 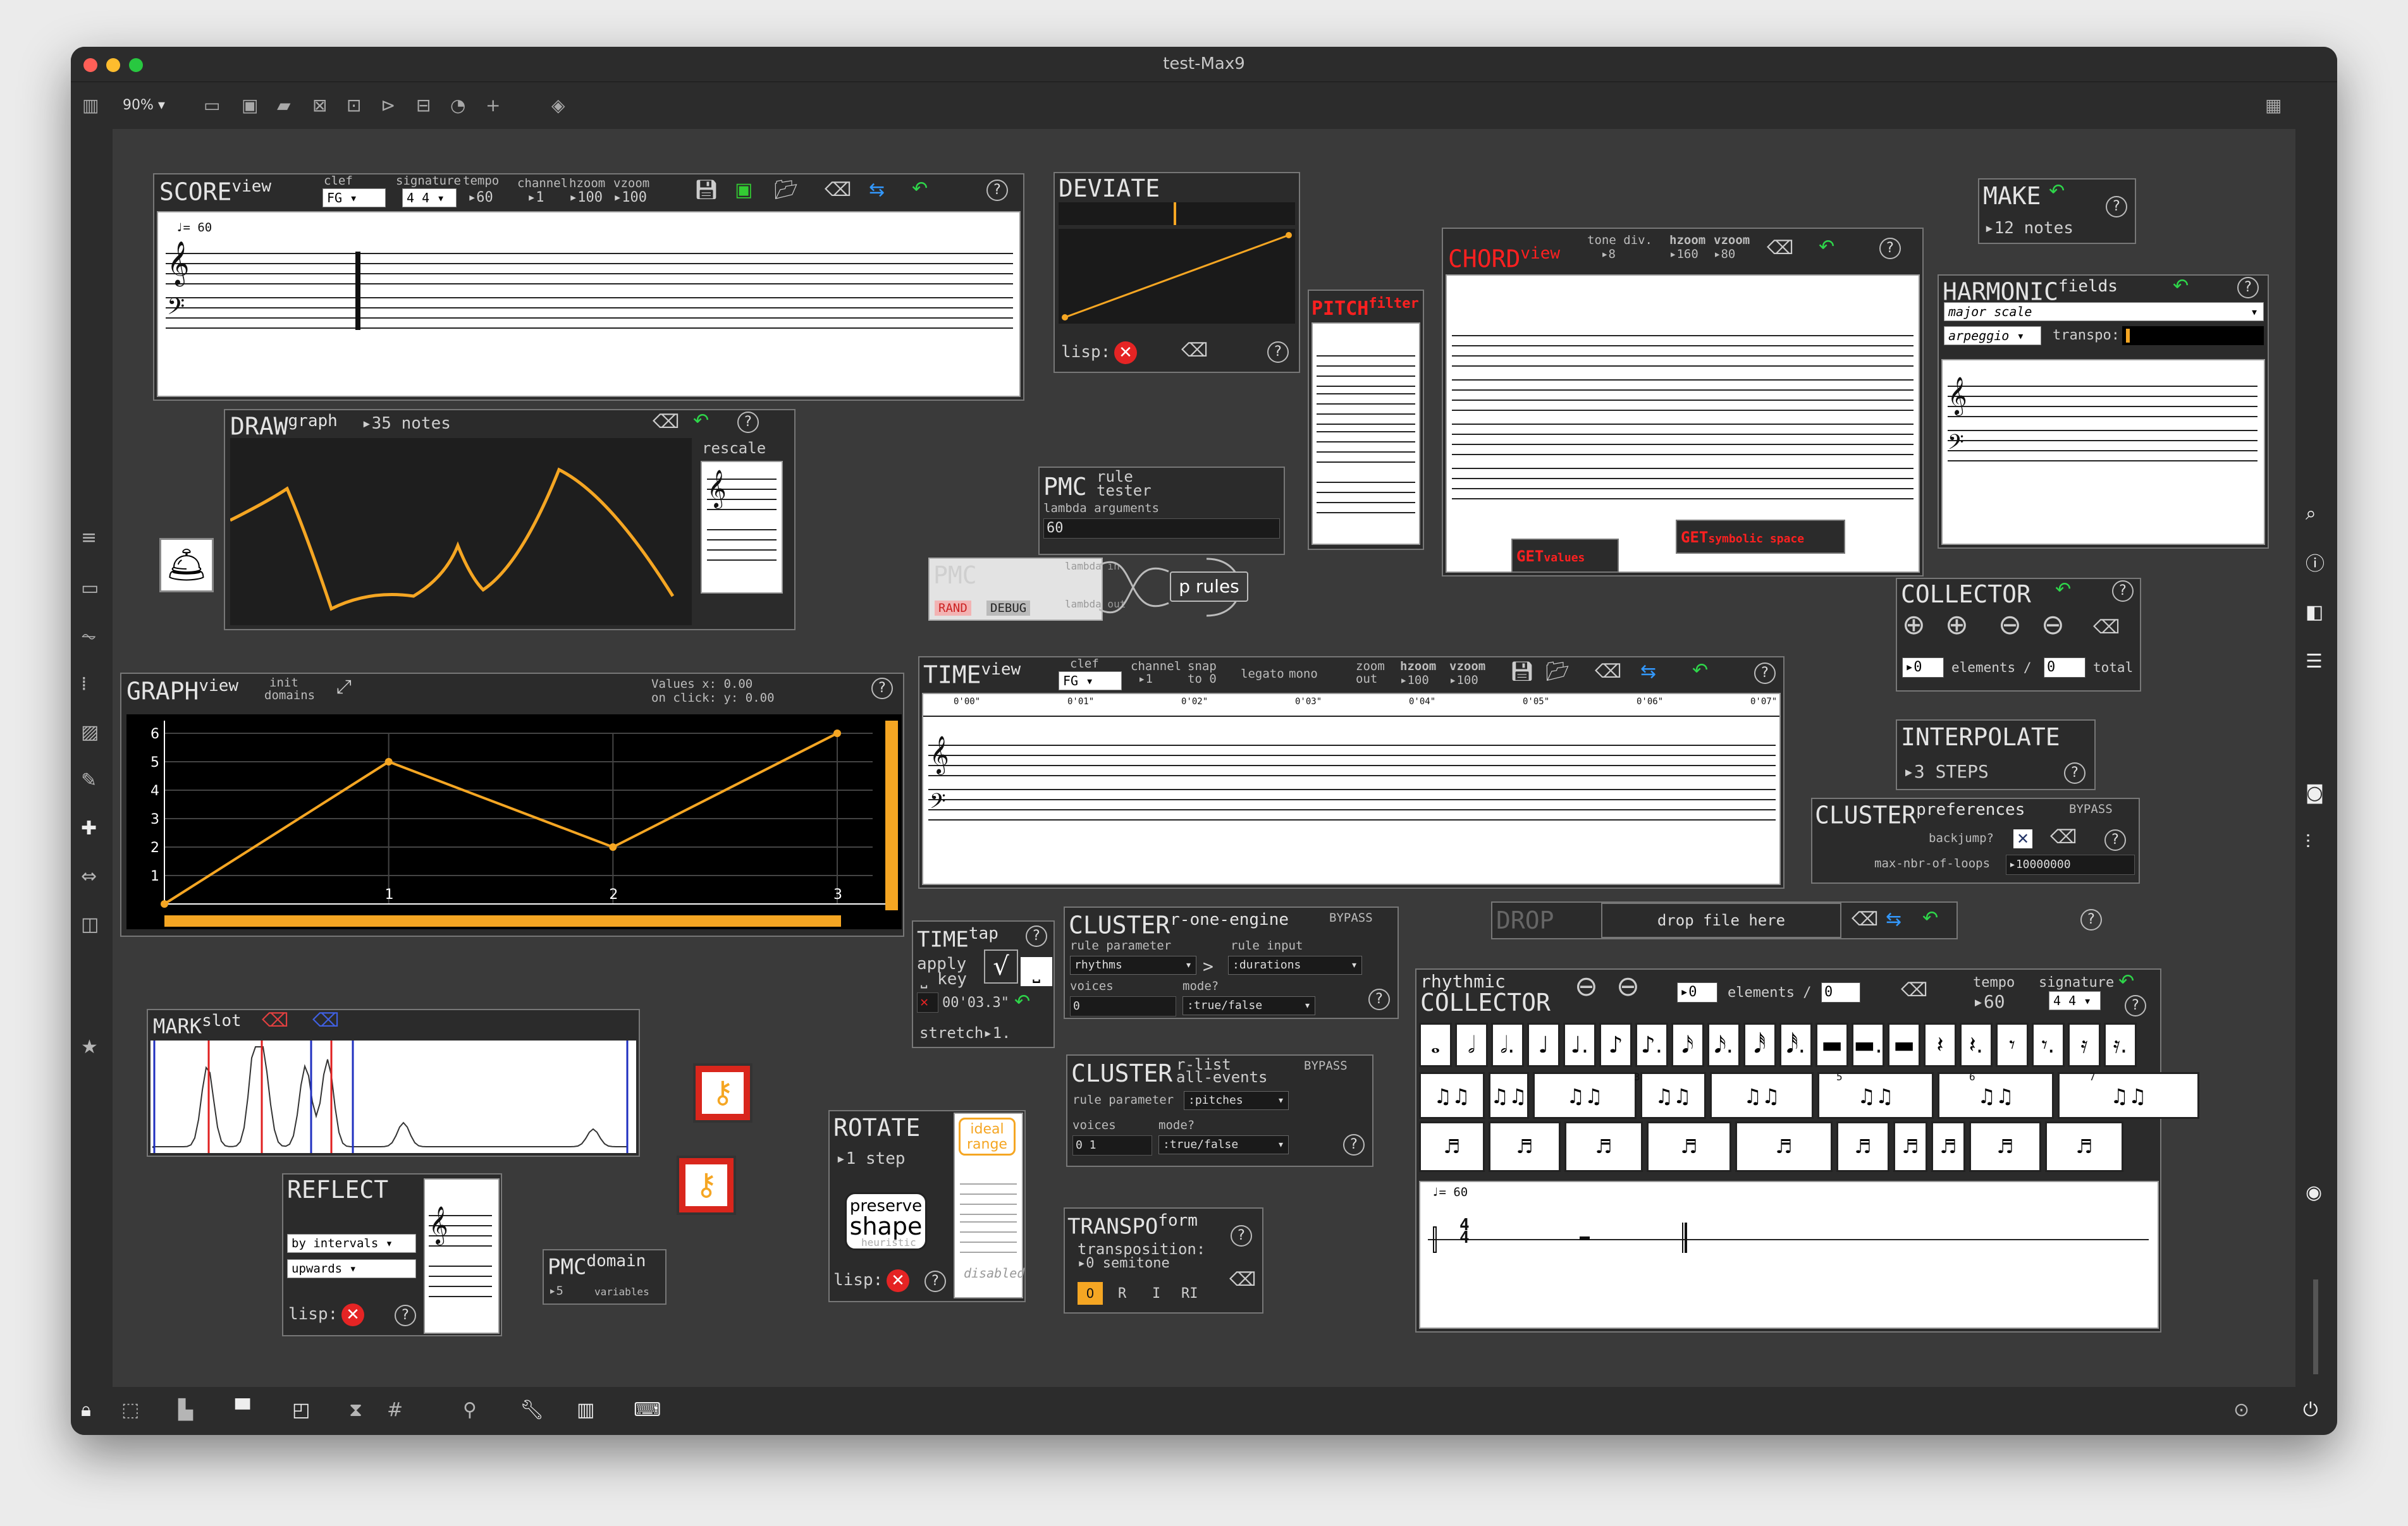 I want to click on paint-icon: ◈, so click(x=558, y=105).